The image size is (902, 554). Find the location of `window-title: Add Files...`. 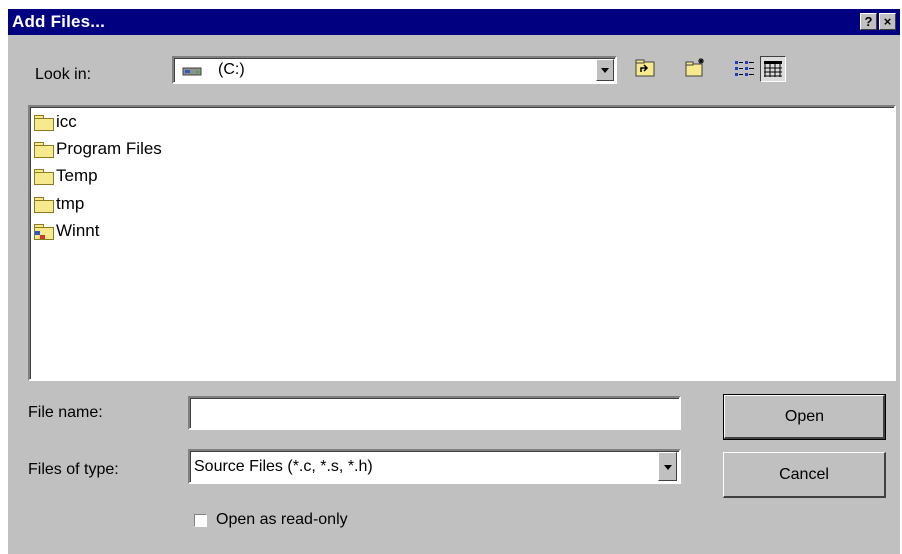

window-title: Add Files... is located at coordinates (59, 21).